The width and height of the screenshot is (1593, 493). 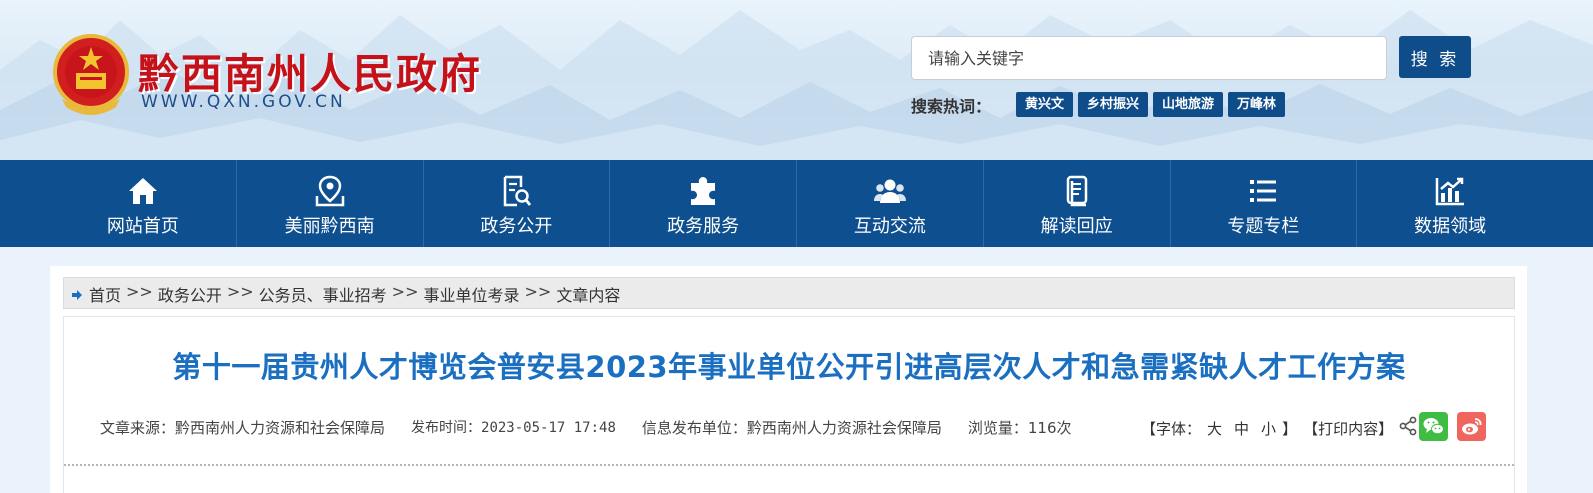 What do you see at coordinates (1450, 226) in the screenshot?
I see `nav-item-label: 数据领域` at bounding box center [1450, 226].